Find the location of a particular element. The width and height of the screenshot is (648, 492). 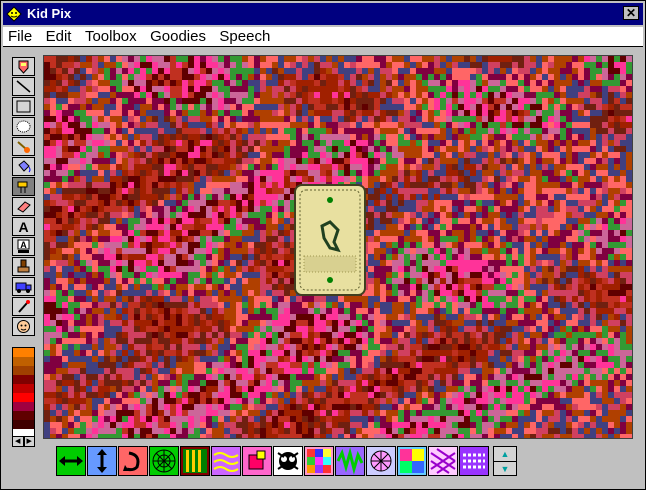

electric-mixer-tool-icon is located at coordinates (22, 187).